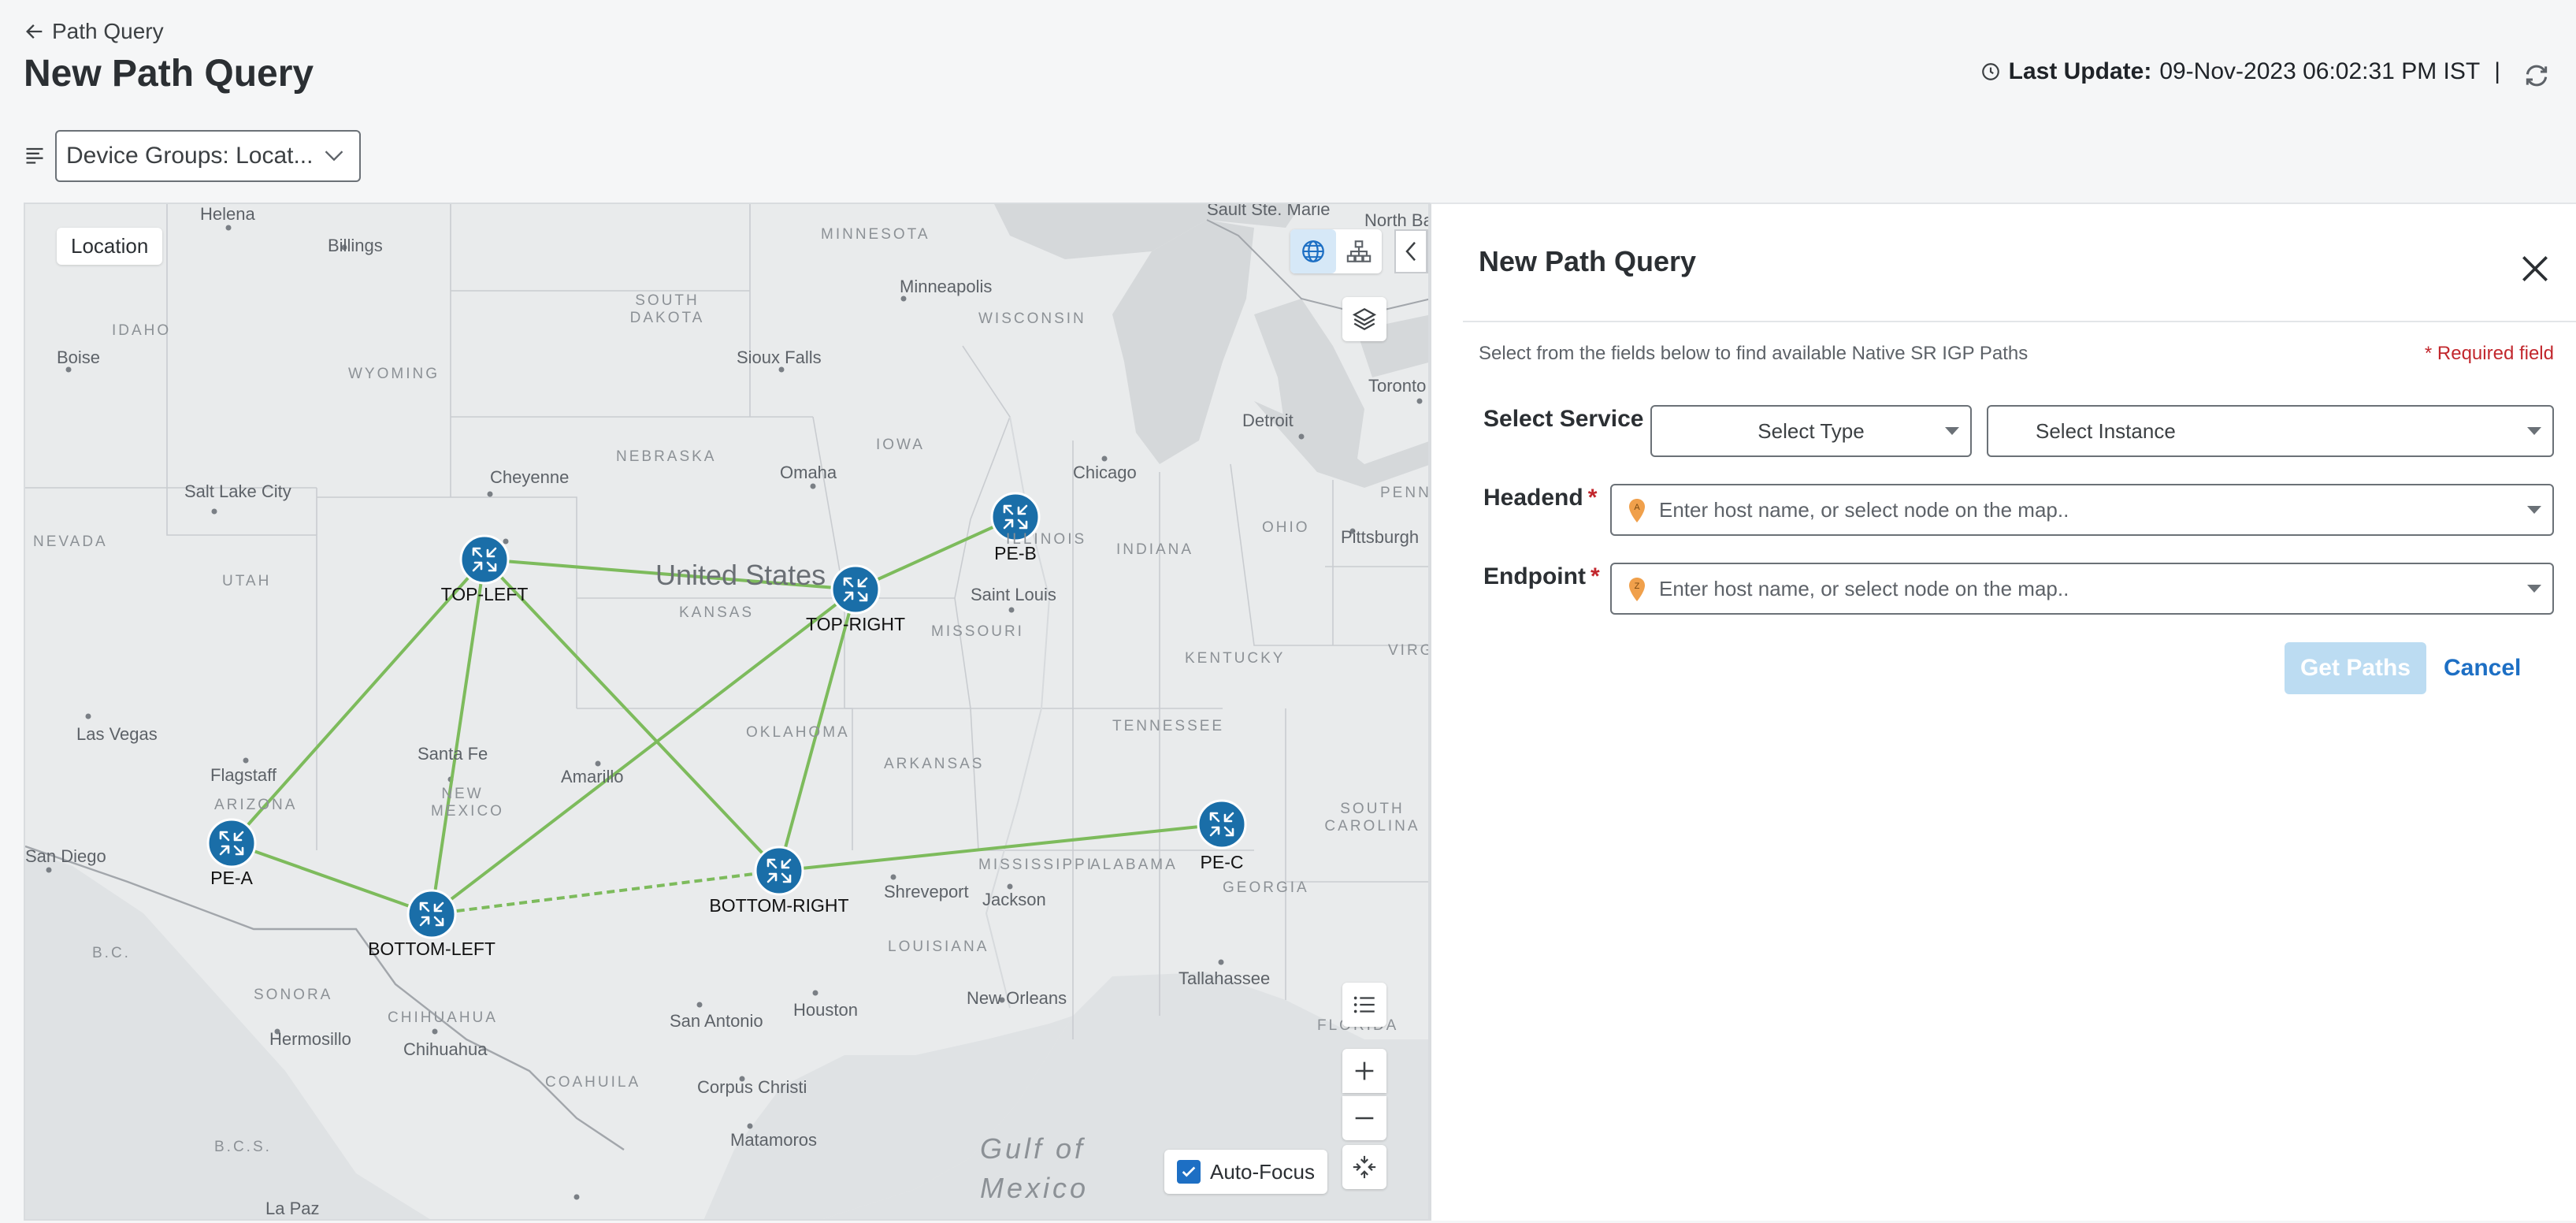 The height and width of the screenshot is (1223, 2576). I want to click on map-pin-z-icon: Z, so click(1637, 590).